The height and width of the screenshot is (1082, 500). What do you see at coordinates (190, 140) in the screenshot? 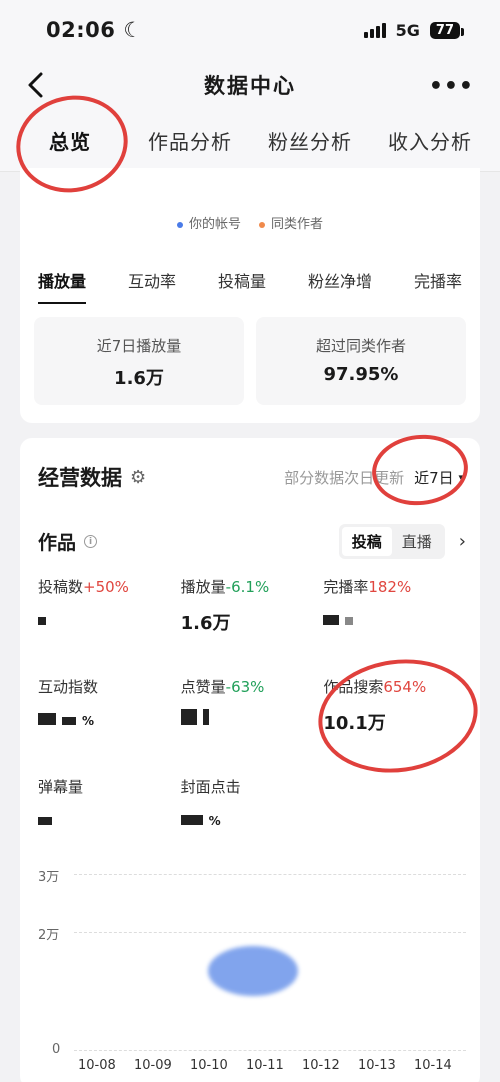
I see `tab-works-analysis: 作品分析` at bounding box center [190, 140].